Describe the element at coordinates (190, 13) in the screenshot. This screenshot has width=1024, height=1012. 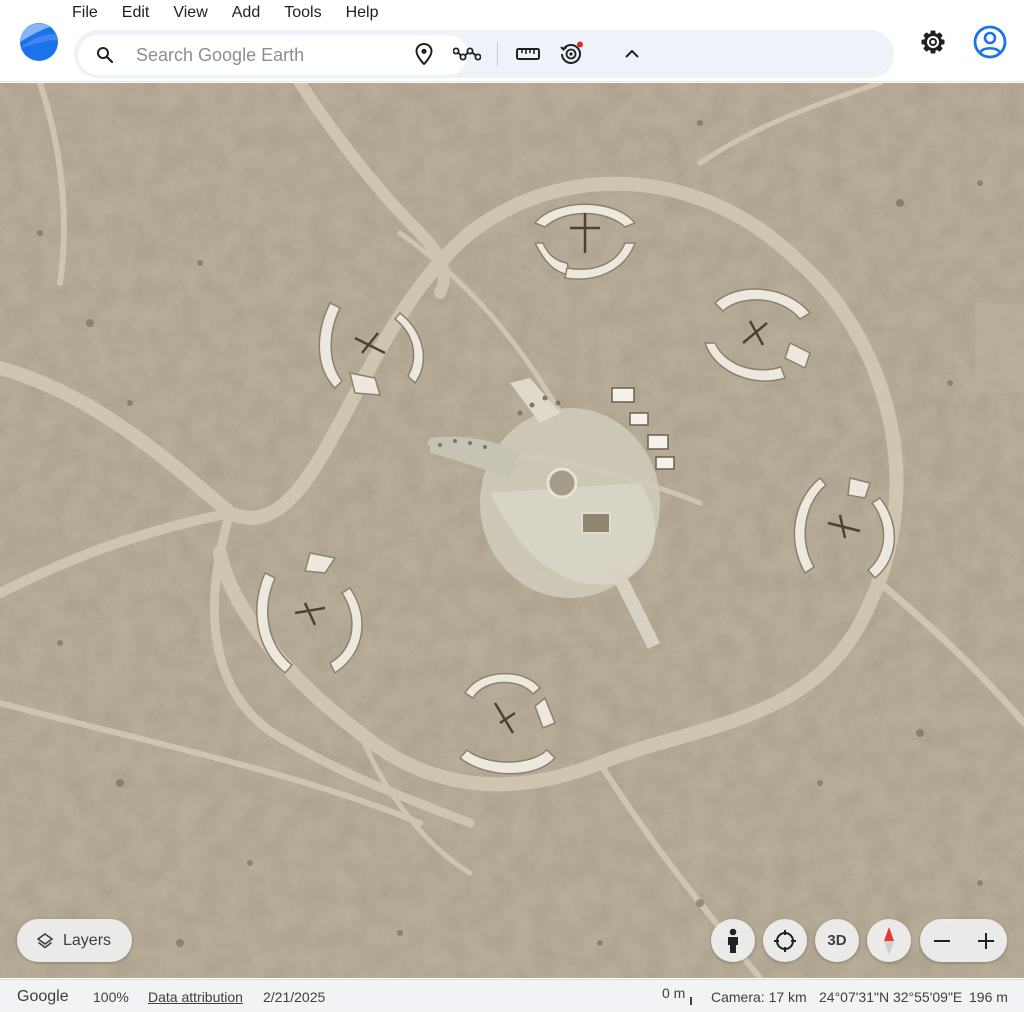
I see `menu-view: View` at that location.